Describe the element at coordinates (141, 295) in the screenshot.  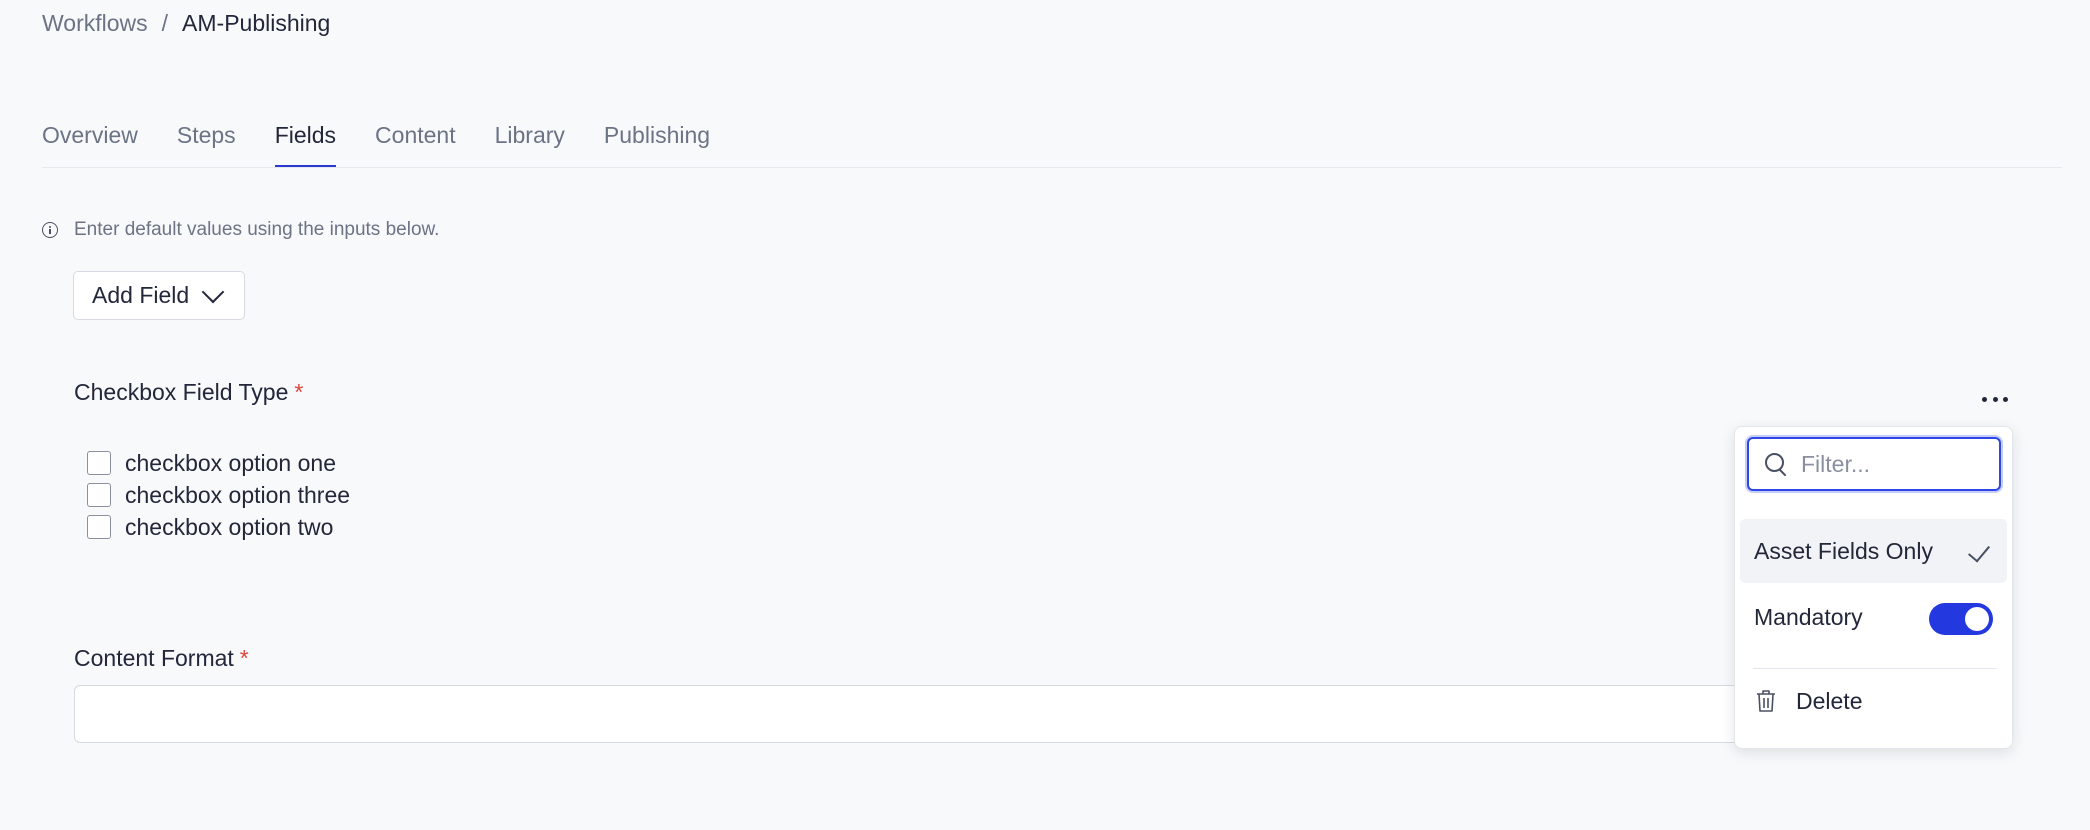
I see `add-field-label: Add Field` at that location.